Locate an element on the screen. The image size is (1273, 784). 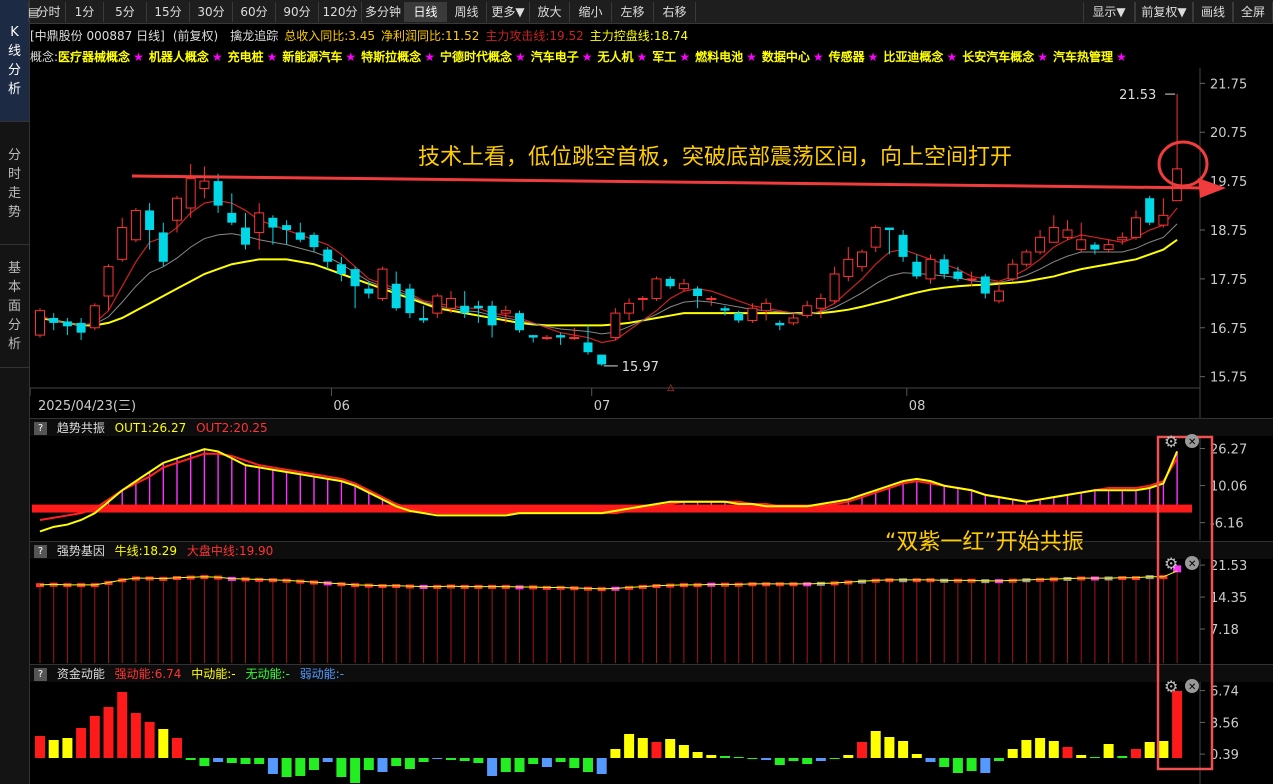
concept-tag: 无人机 is located at coordinates (616, 57).